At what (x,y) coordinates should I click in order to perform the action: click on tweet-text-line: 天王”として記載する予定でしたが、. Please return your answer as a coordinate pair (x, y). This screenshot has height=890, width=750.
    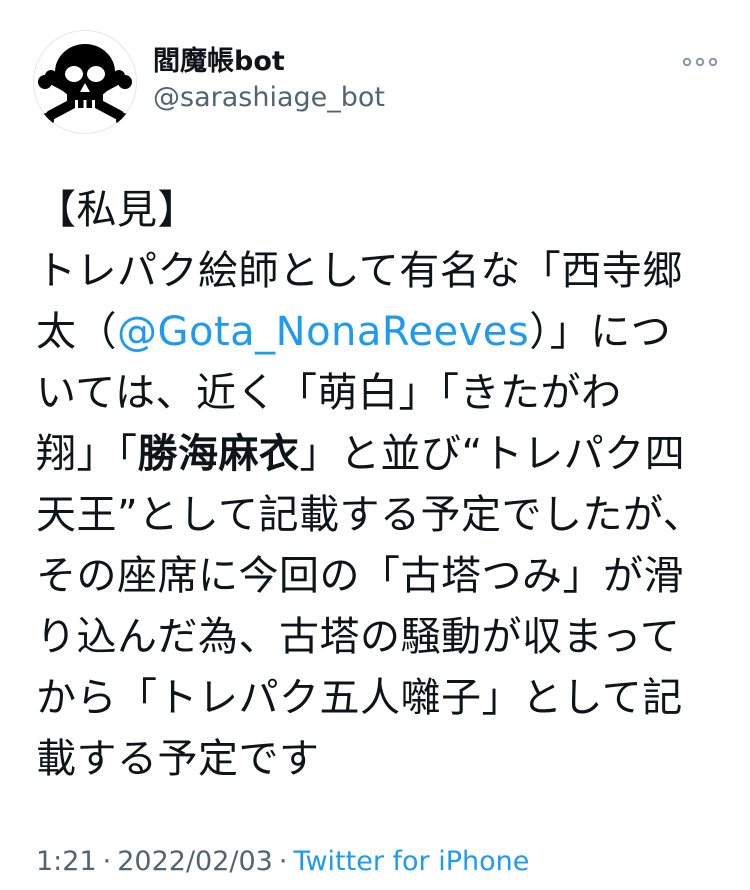
    Looking at the image, I should click on (381, 515).